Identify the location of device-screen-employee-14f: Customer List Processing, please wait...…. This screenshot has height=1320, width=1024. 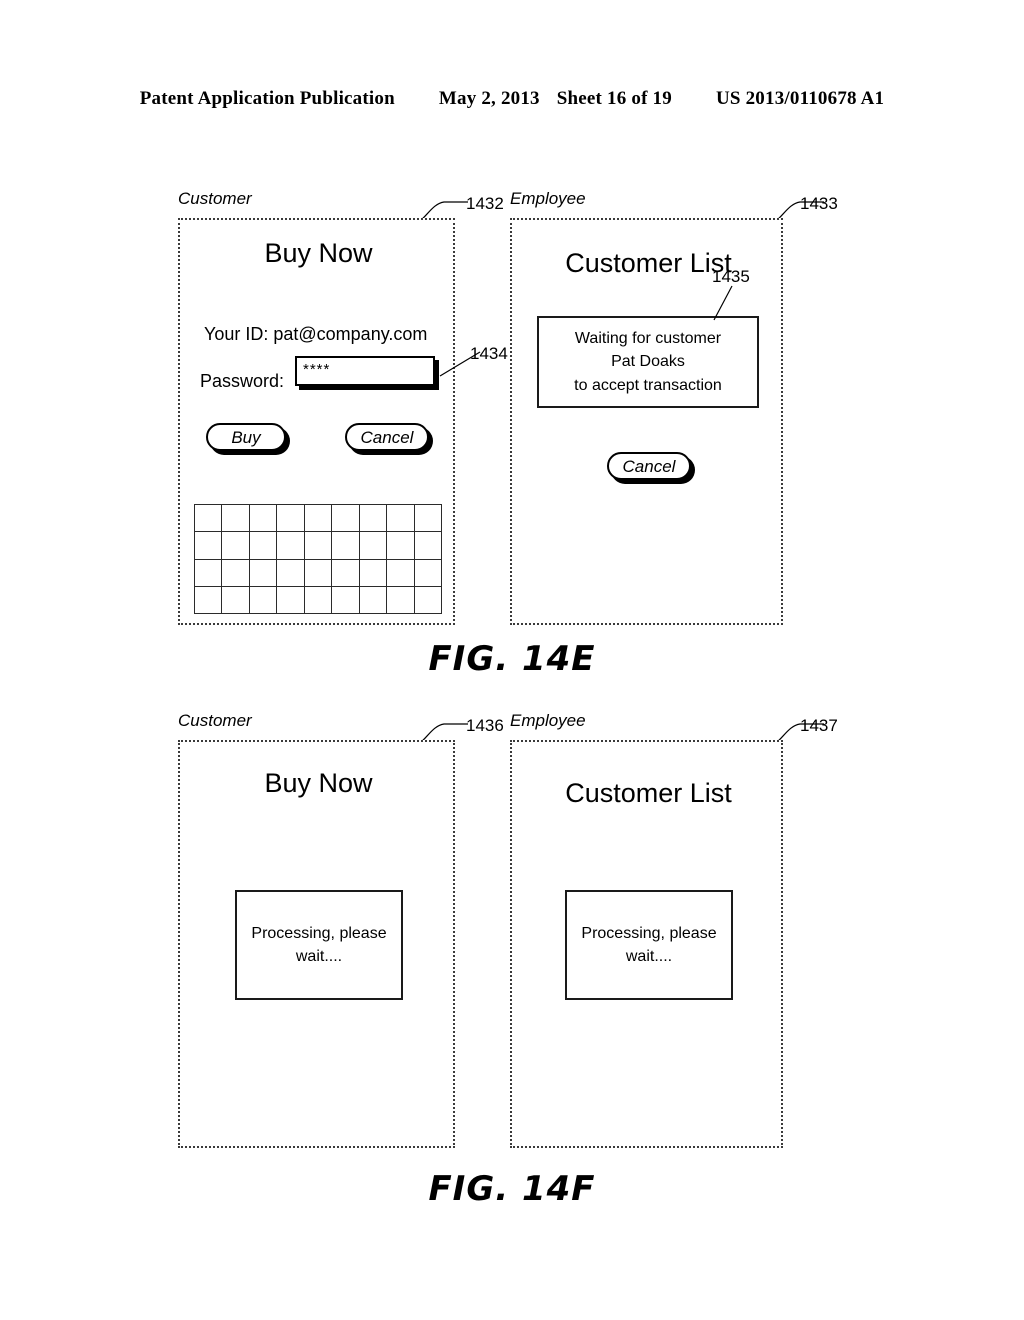
(646, 944).